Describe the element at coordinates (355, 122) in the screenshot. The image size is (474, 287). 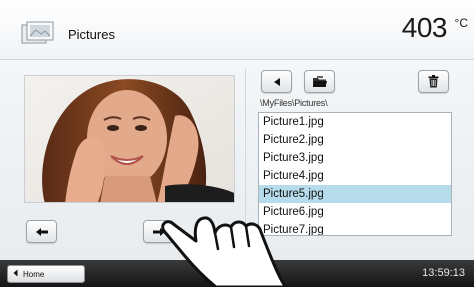
I see `list-item: Picture1.jpg` at that location.